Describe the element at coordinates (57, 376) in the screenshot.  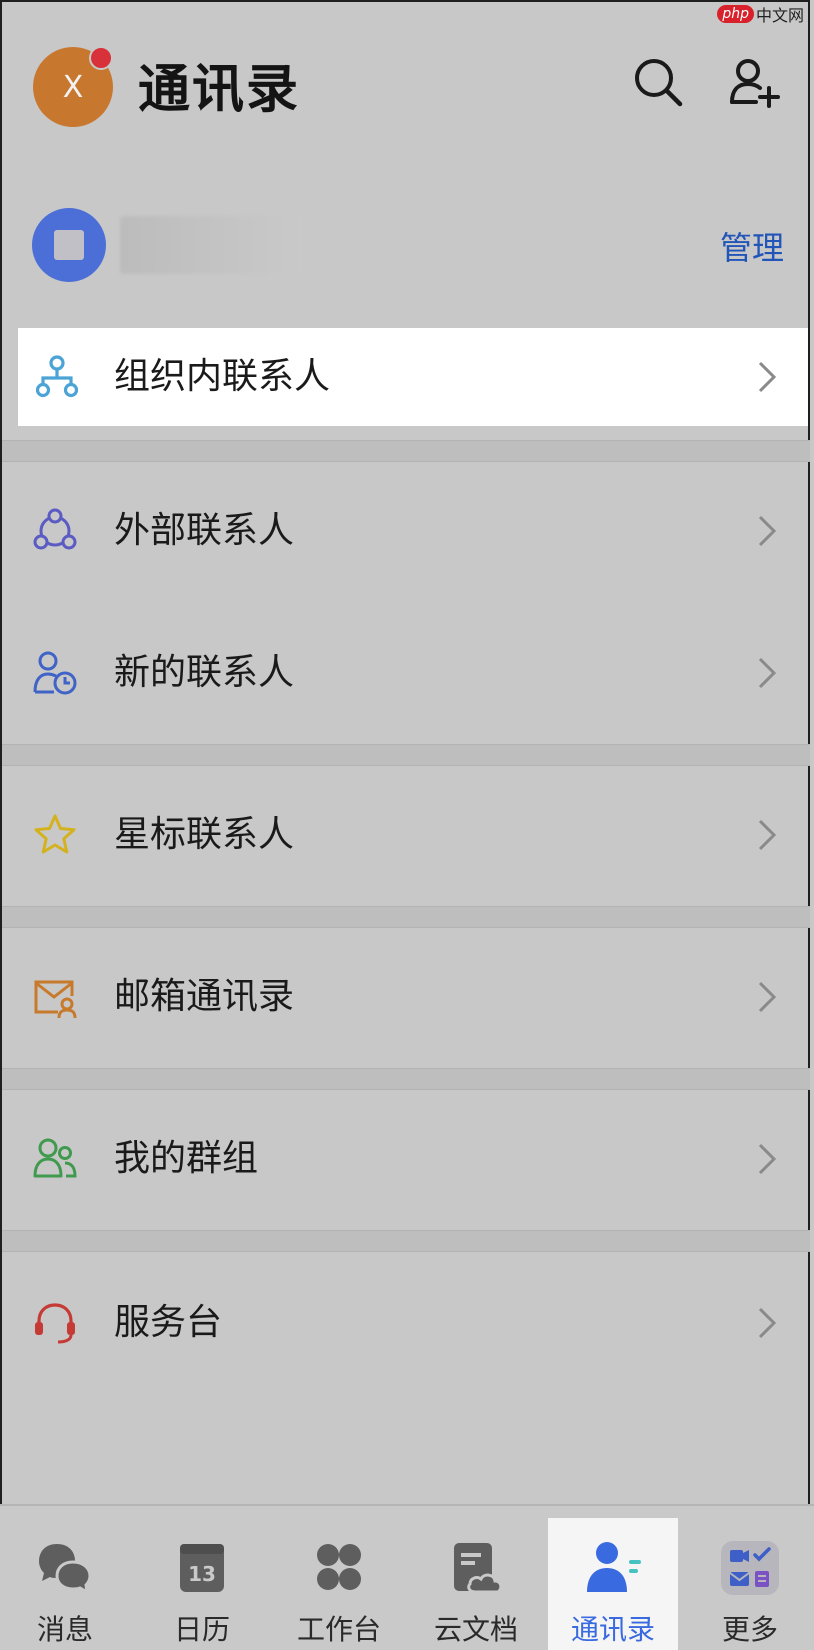
I see `org-tree-icon` at that location.